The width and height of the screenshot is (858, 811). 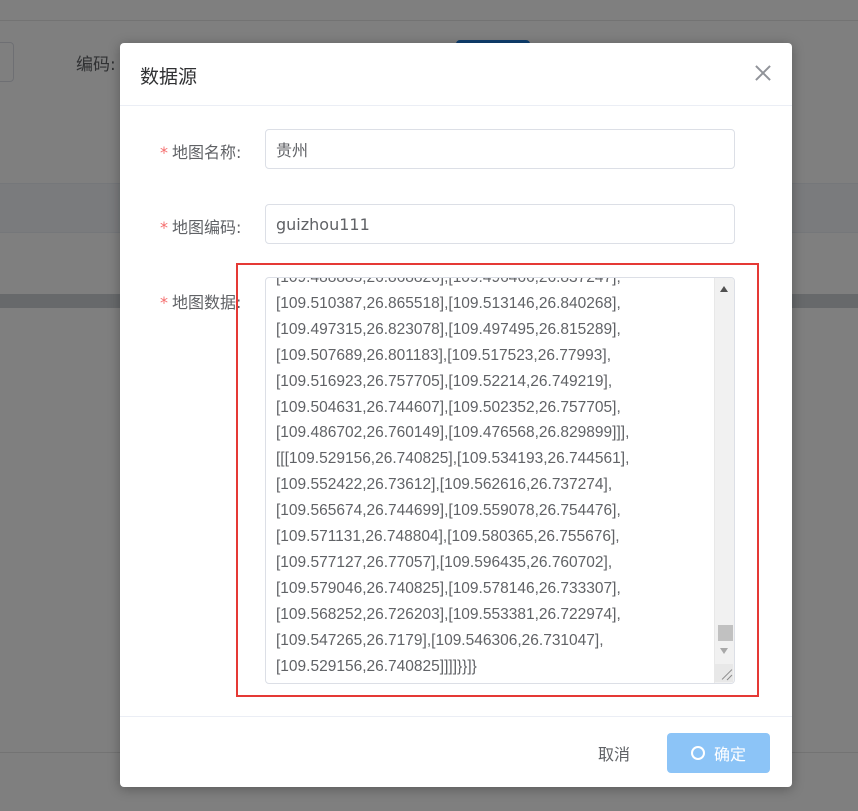 I want to click on map-code-input, so click(x=500, y=224).